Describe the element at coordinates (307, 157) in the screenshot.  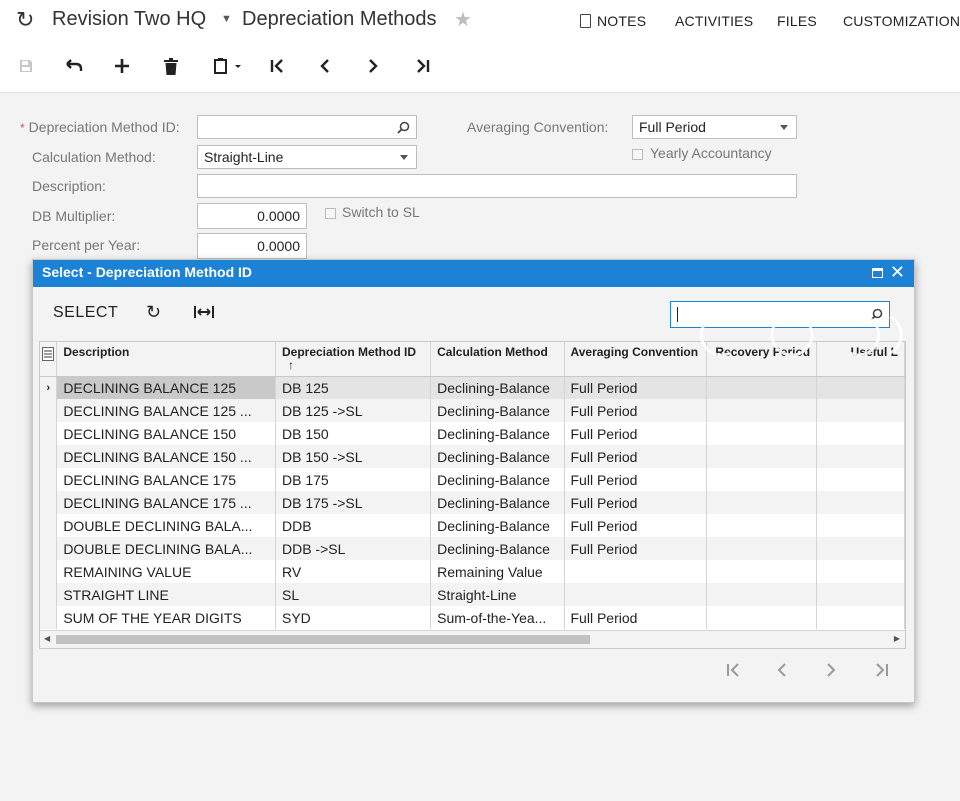
I see `calc-method-select: Straight-Line` at that location.